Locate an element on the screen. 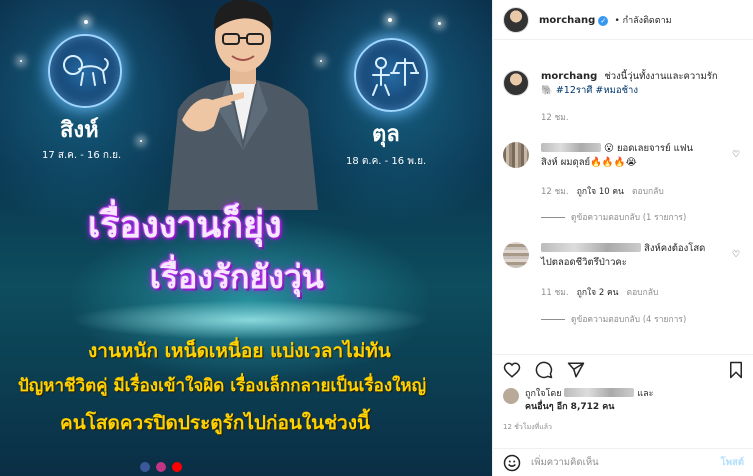 Image resolution: width=753 pixels, height=476 pixels. caption-time: 12 ชม. is located at coordinates (555, 118).